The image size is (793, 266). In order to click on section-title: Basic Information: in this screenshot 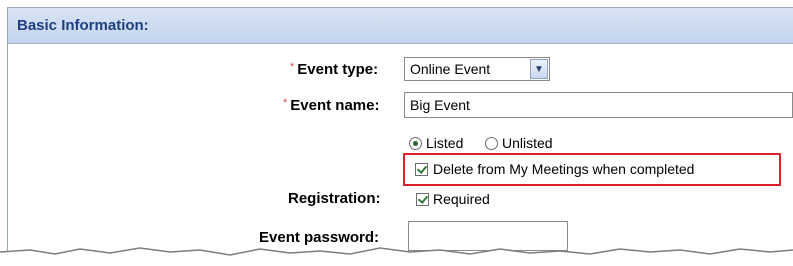, I will do `click(83, 25)`.